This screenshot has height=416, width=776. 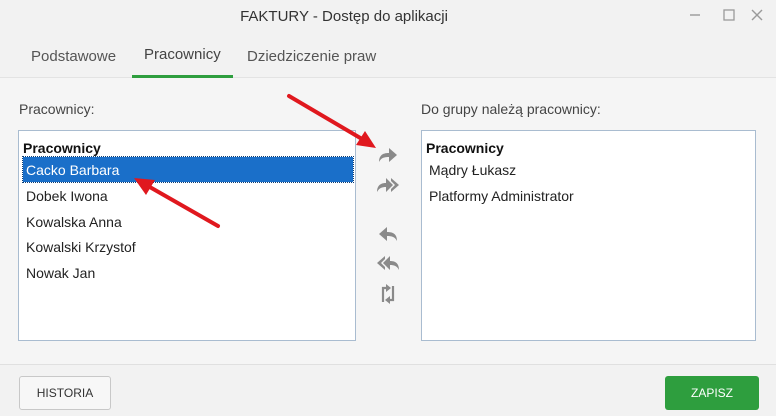 What do you see at coordinates (73, 56) in the screenshot?
I see `tab-podstawowe: Podstawowe` at bounding box center [73, 56].